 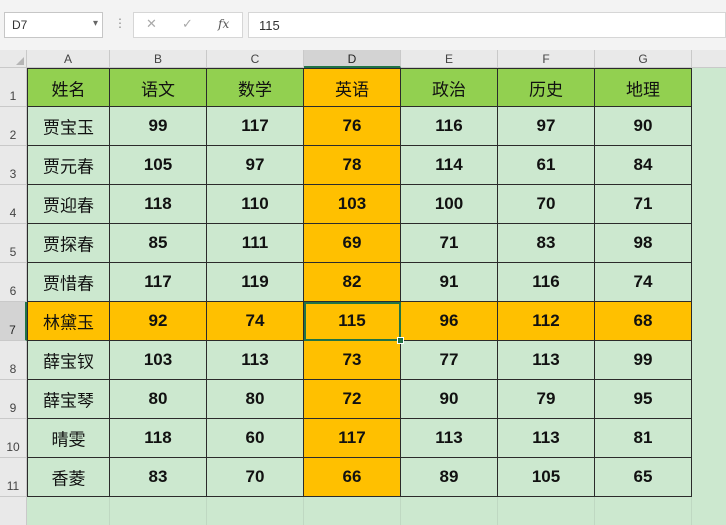 What do you see at coordinates (151, 24) in the screenshot?
I see `cancel-icon: ✕` at bounding box center [151, 24].